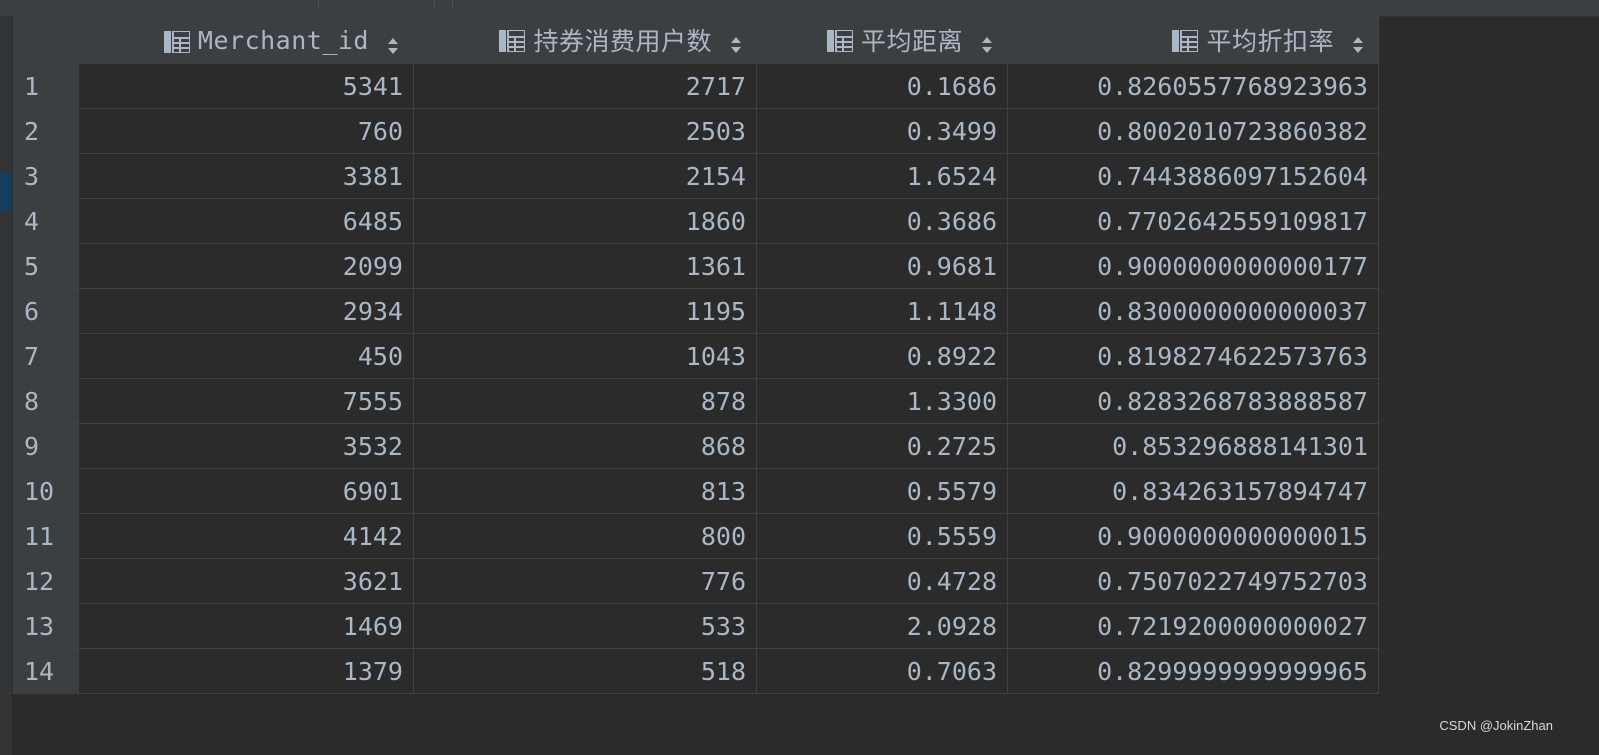 The height and width of the screenshot is (755, 1599). I want to click on table-cell-avg-discount: 0.834263157894747, so click(1193, 491).